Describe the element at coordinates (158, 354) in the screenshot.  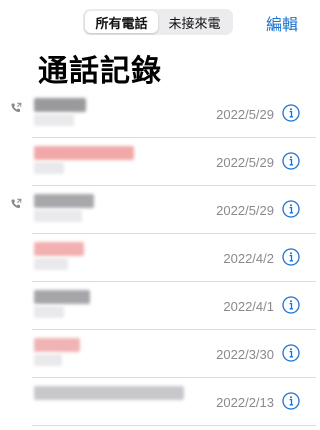
I see `call-row: 2022/3/30` at that location.